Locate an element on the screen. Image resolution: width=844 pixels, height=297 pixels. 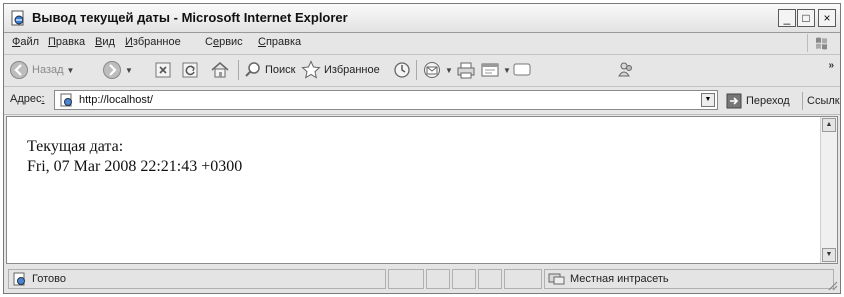
minimize-button: _ is located at coordinates (787, 18).